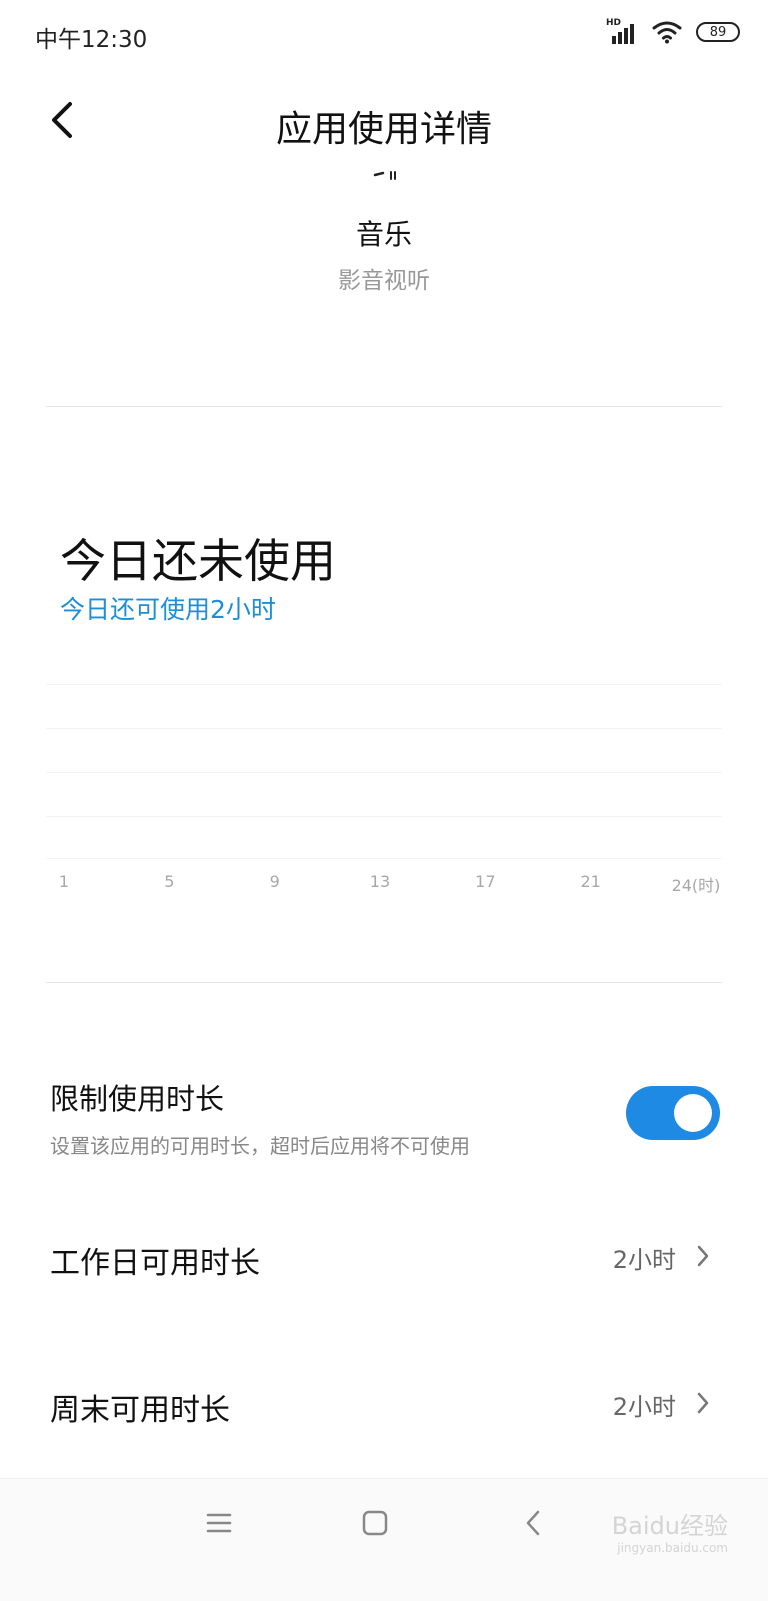  I want to click on watermark-text: Baidu经验, so click(669, 1526).